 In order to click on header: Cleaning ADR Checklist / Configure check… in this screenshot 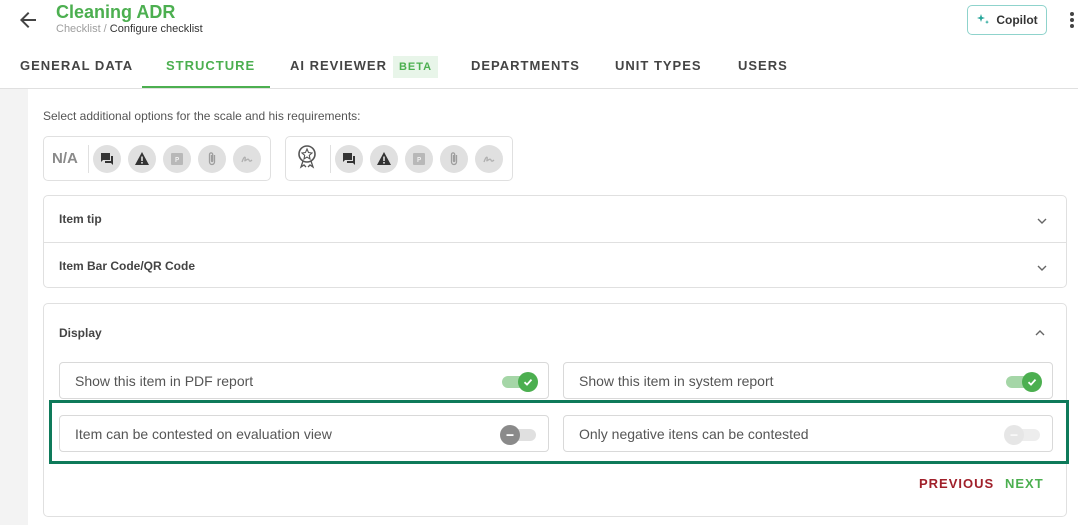, I will do `click(539, 22)`.